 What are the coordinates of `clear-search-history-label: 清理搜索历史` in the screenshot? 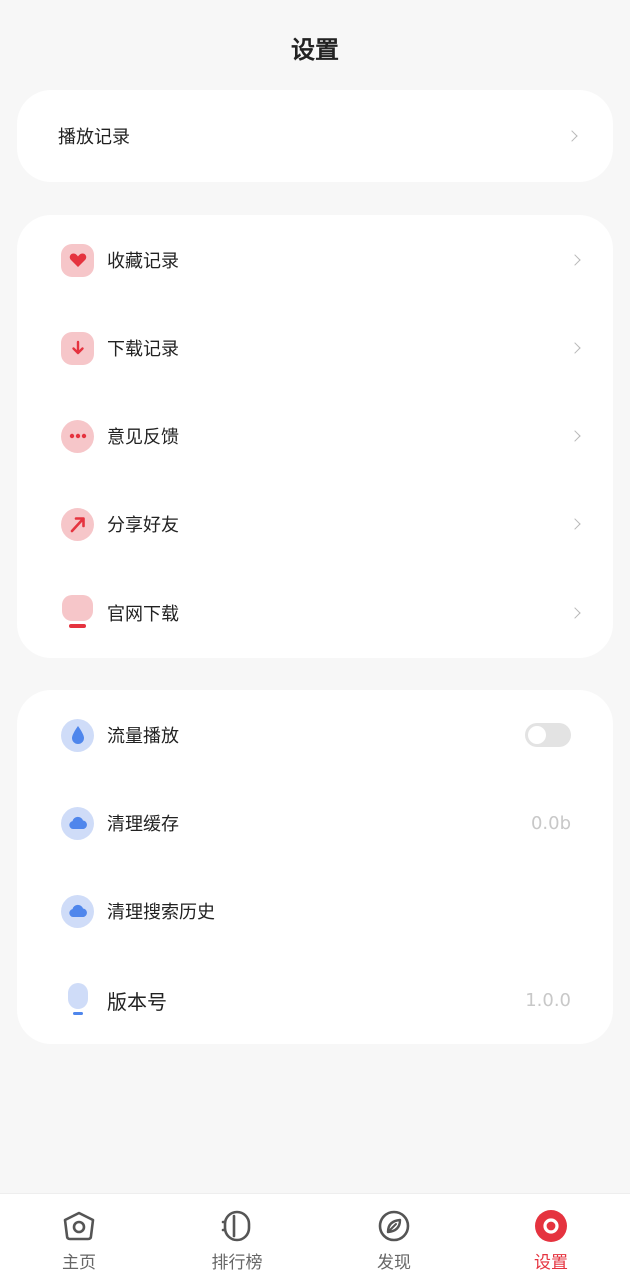 It's located at (161, 912).